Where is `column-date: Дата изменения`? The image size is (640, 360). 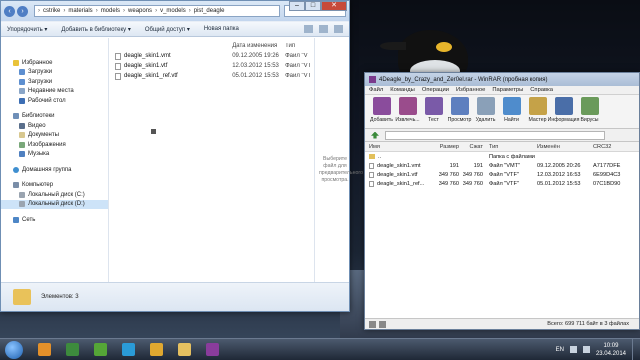 column-date: Дата изменения is located at coordinates (258, 46).